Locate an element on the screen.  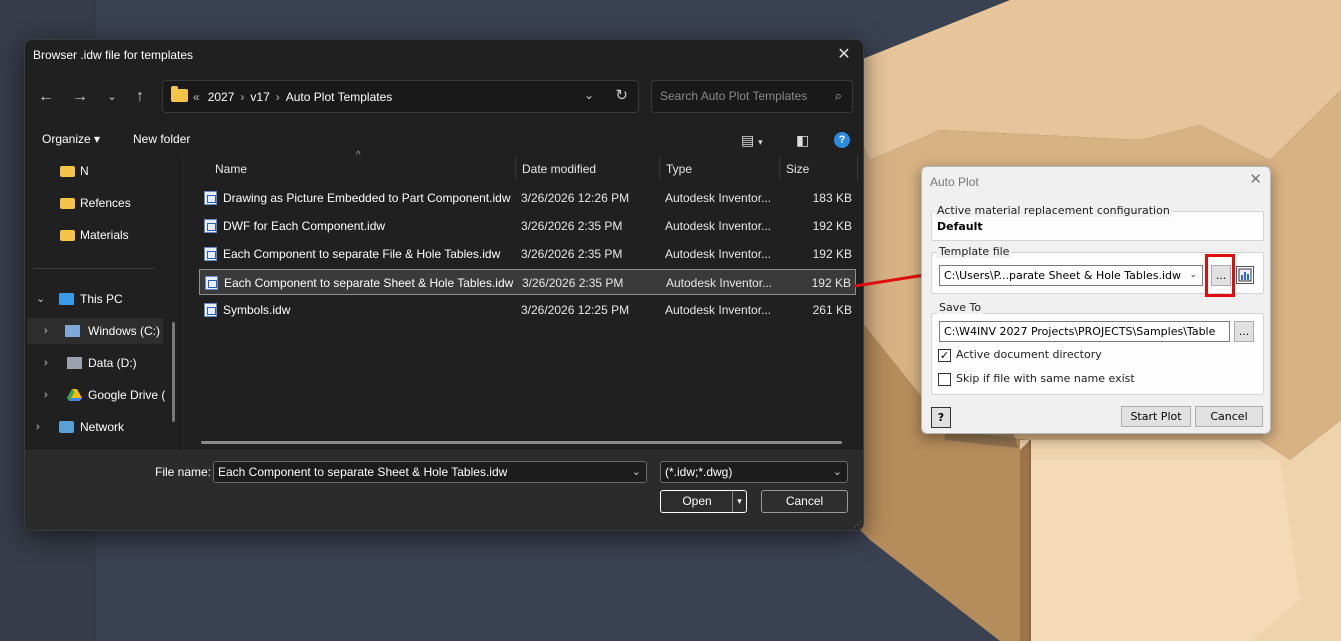
nav-item-data-d: › Data (D:) is located at coordinates (100, 363).